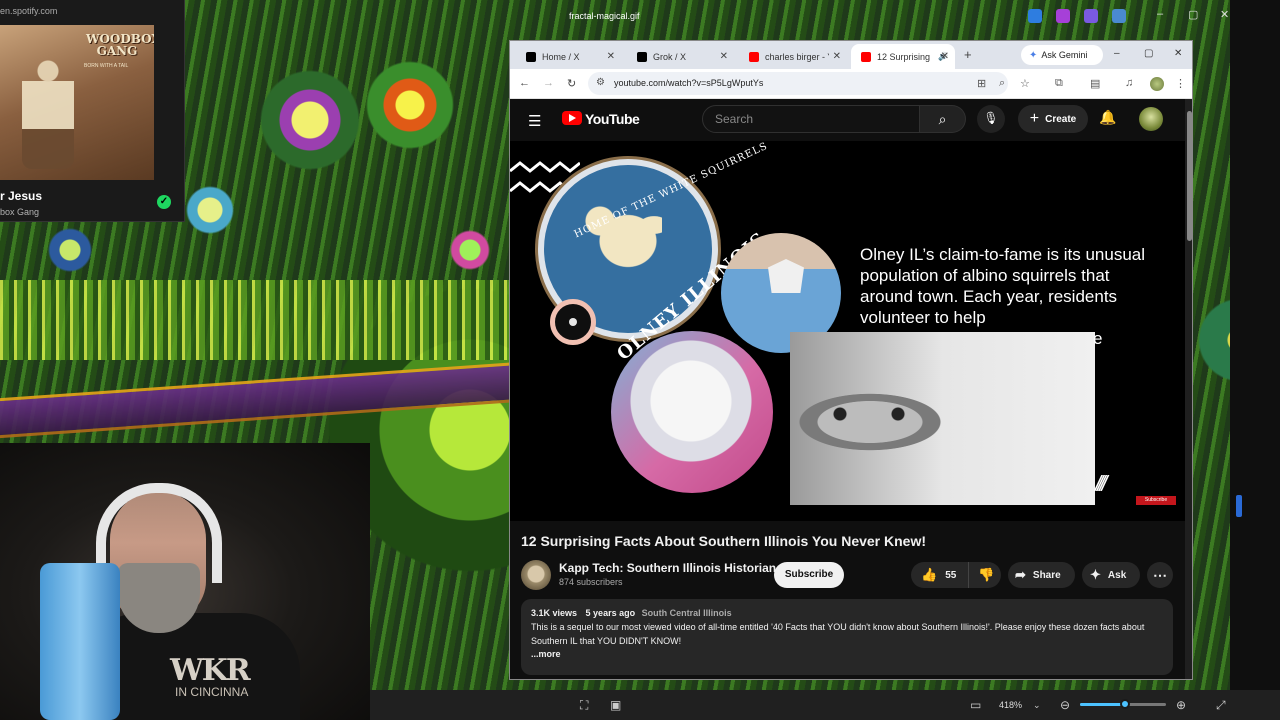 This screenshot has height=720, width=1280. I want to click on track-name: r Jesus, so click(21, 196).